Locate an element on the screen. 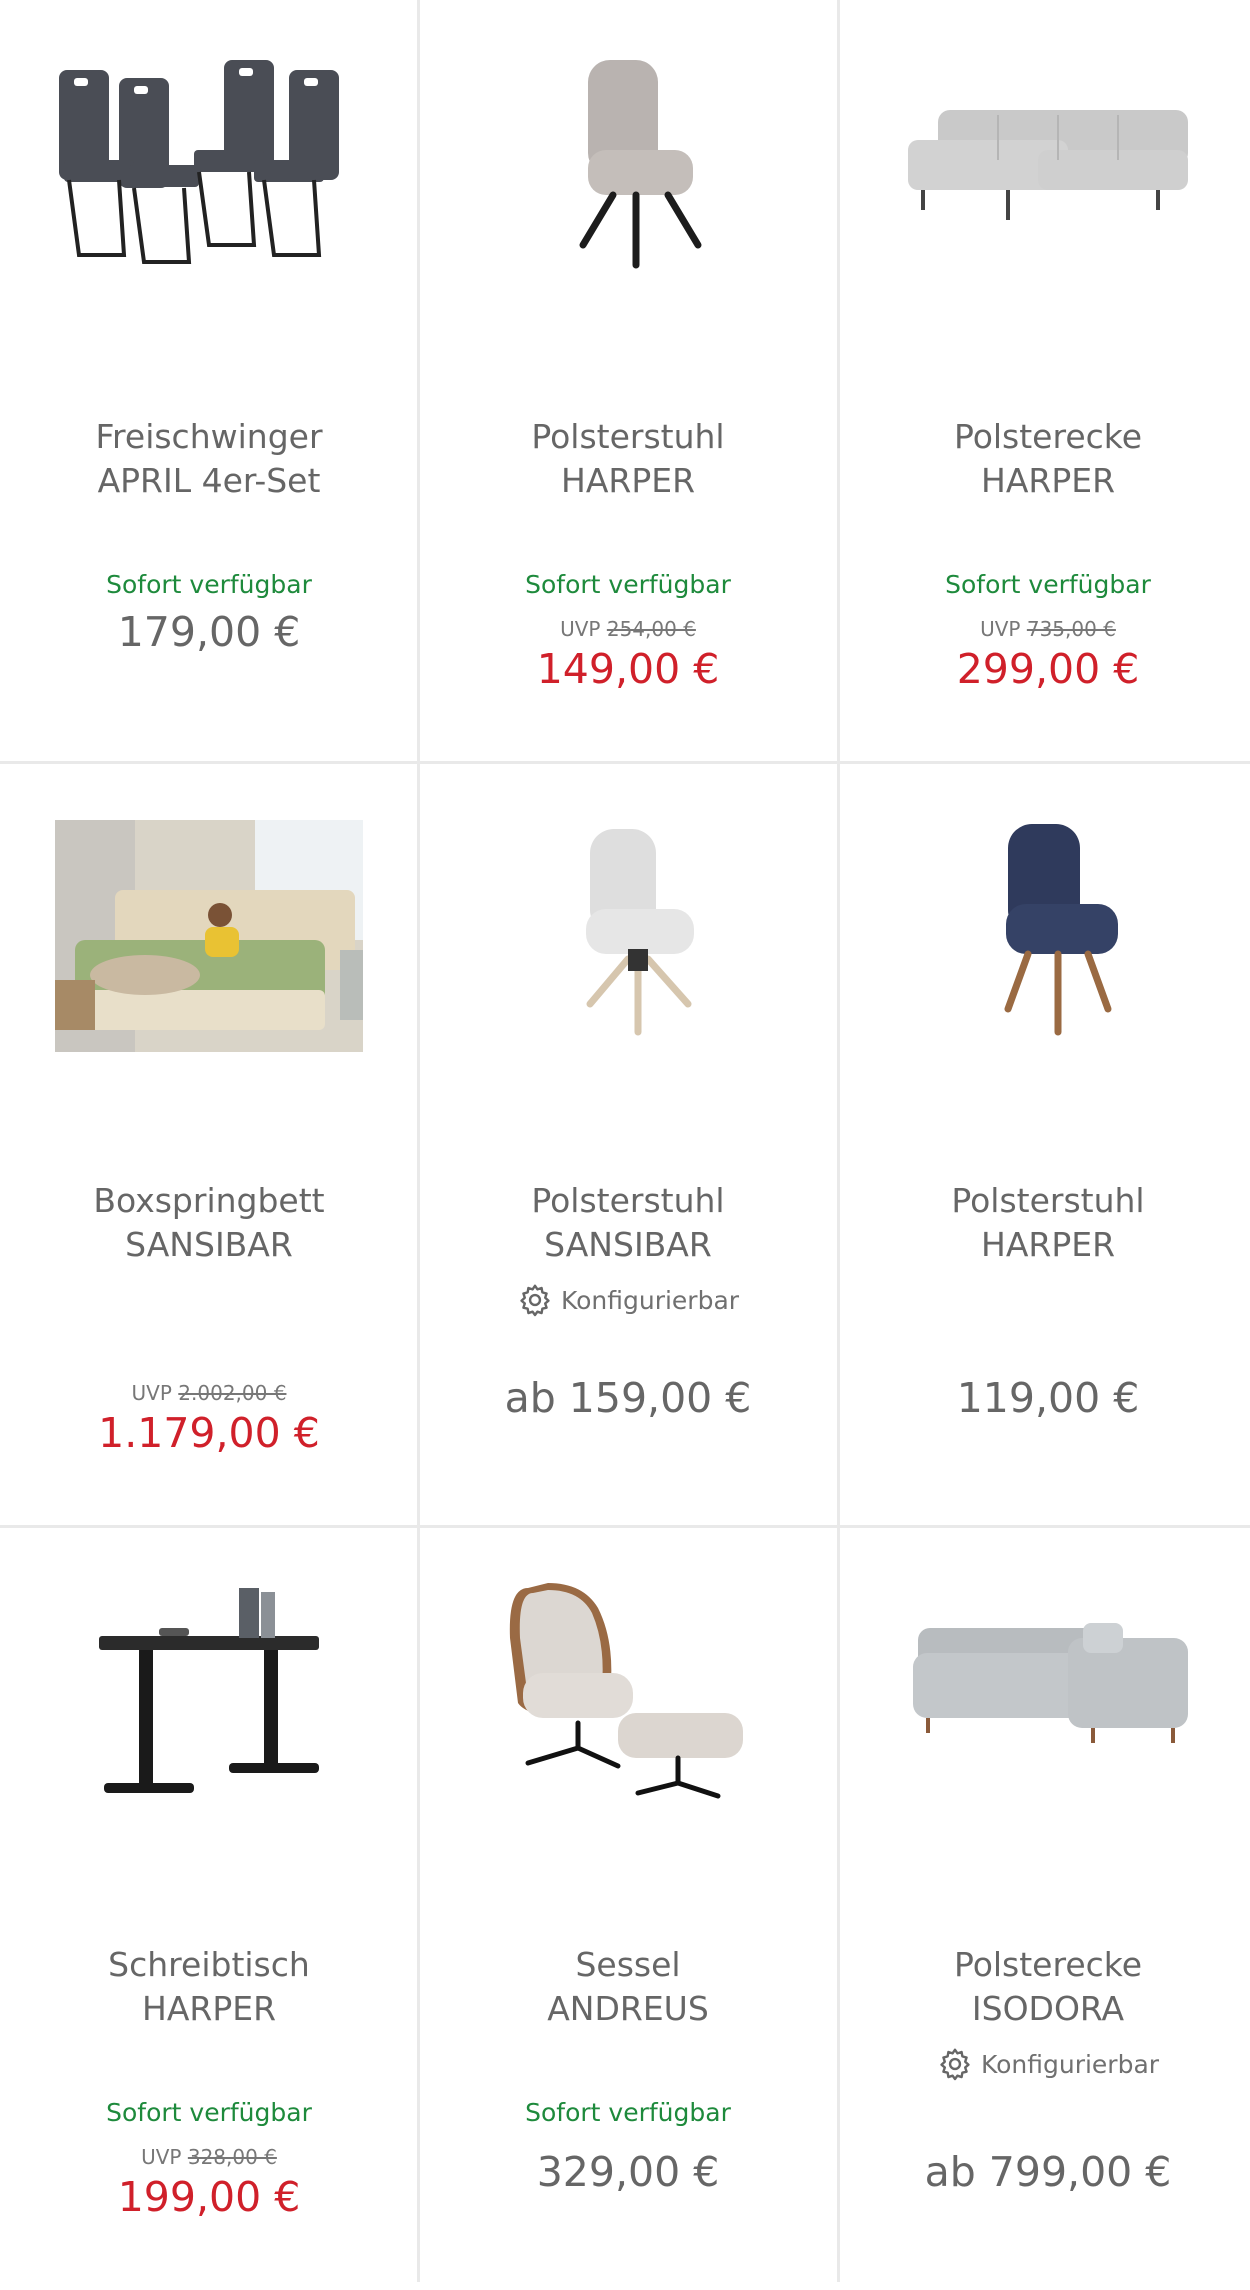 The image size is (1250, 2290). uvp-price: UVP 254,00 € is located at coordinates (628, 629).